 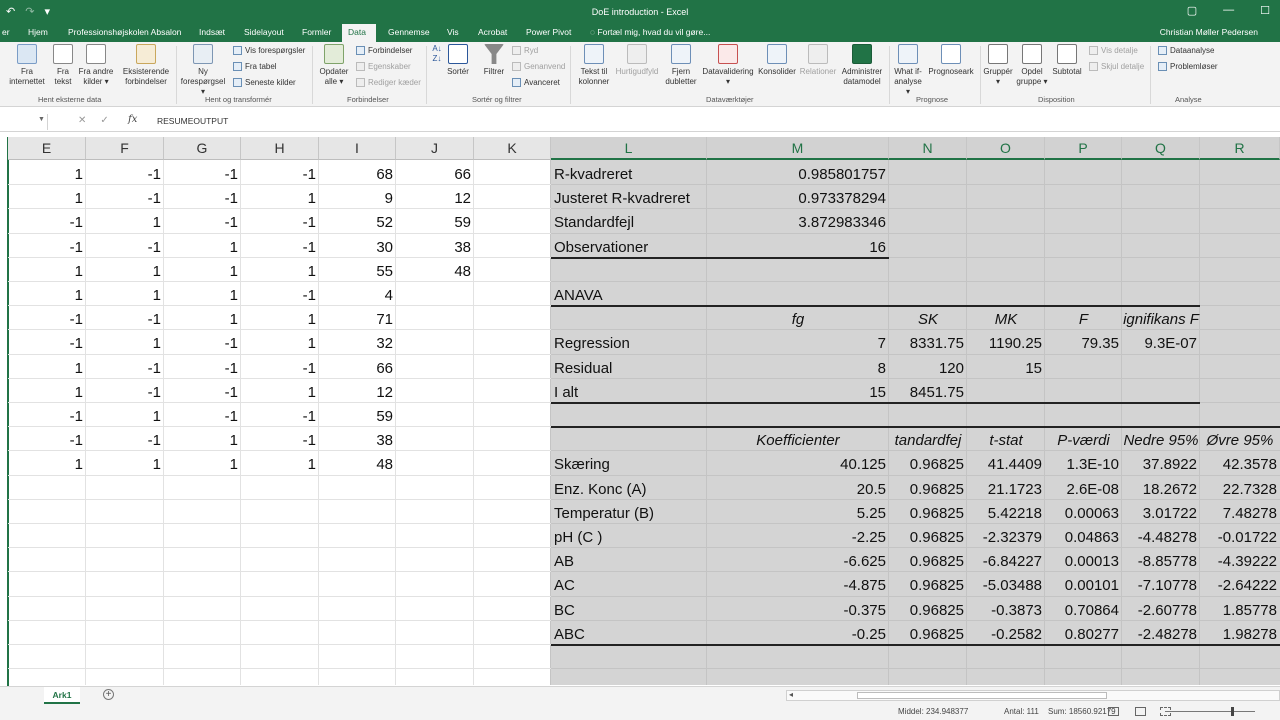 What do you see at coordinates (629, 222) in the screenshot?
I see `stat-label: Standardfejl` at bounding box center [629, 222].